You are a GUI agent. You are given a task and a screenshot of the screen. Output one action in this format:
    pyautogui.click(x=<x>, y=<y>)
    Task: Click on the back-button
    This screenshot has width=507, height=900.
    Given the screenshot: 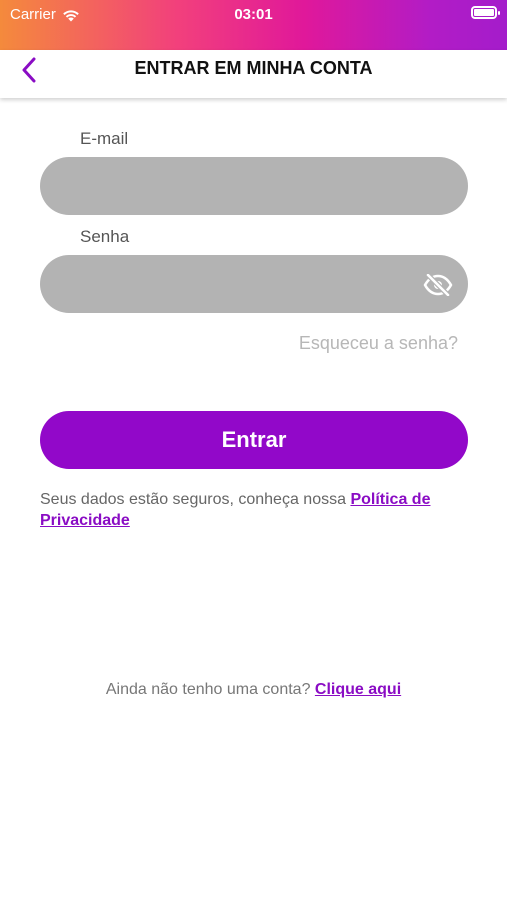 What is the action you would take?
    pyautogui.click(x=29, y=70)
    